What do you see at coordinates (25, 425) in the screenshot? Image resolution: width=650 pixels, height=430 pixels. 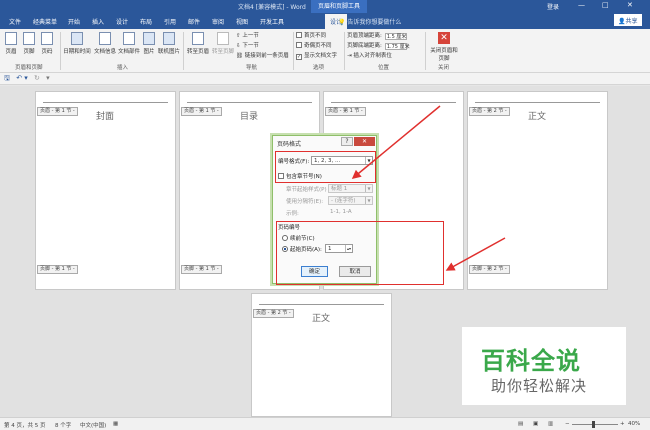 I see `page-count-status: 第 4 页，共 5 页` at bounding box center [25, 425].